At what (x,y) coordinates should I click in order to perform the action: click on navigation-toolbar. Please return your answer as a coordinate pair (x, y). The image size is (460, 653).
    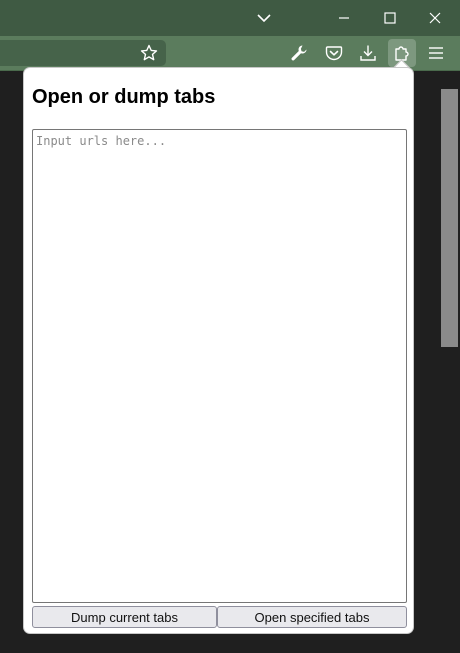
    Looking at the image, I should click on (230, 53).